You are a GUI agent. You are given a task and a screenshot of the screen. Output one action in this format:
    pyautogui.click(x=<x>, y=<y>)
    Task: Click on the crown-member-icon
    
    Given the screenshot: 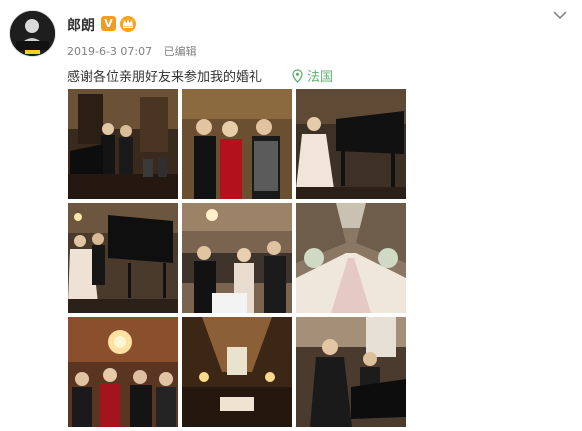 What is the action you would take?
    pyautogui.click(x=128, y=23)
    